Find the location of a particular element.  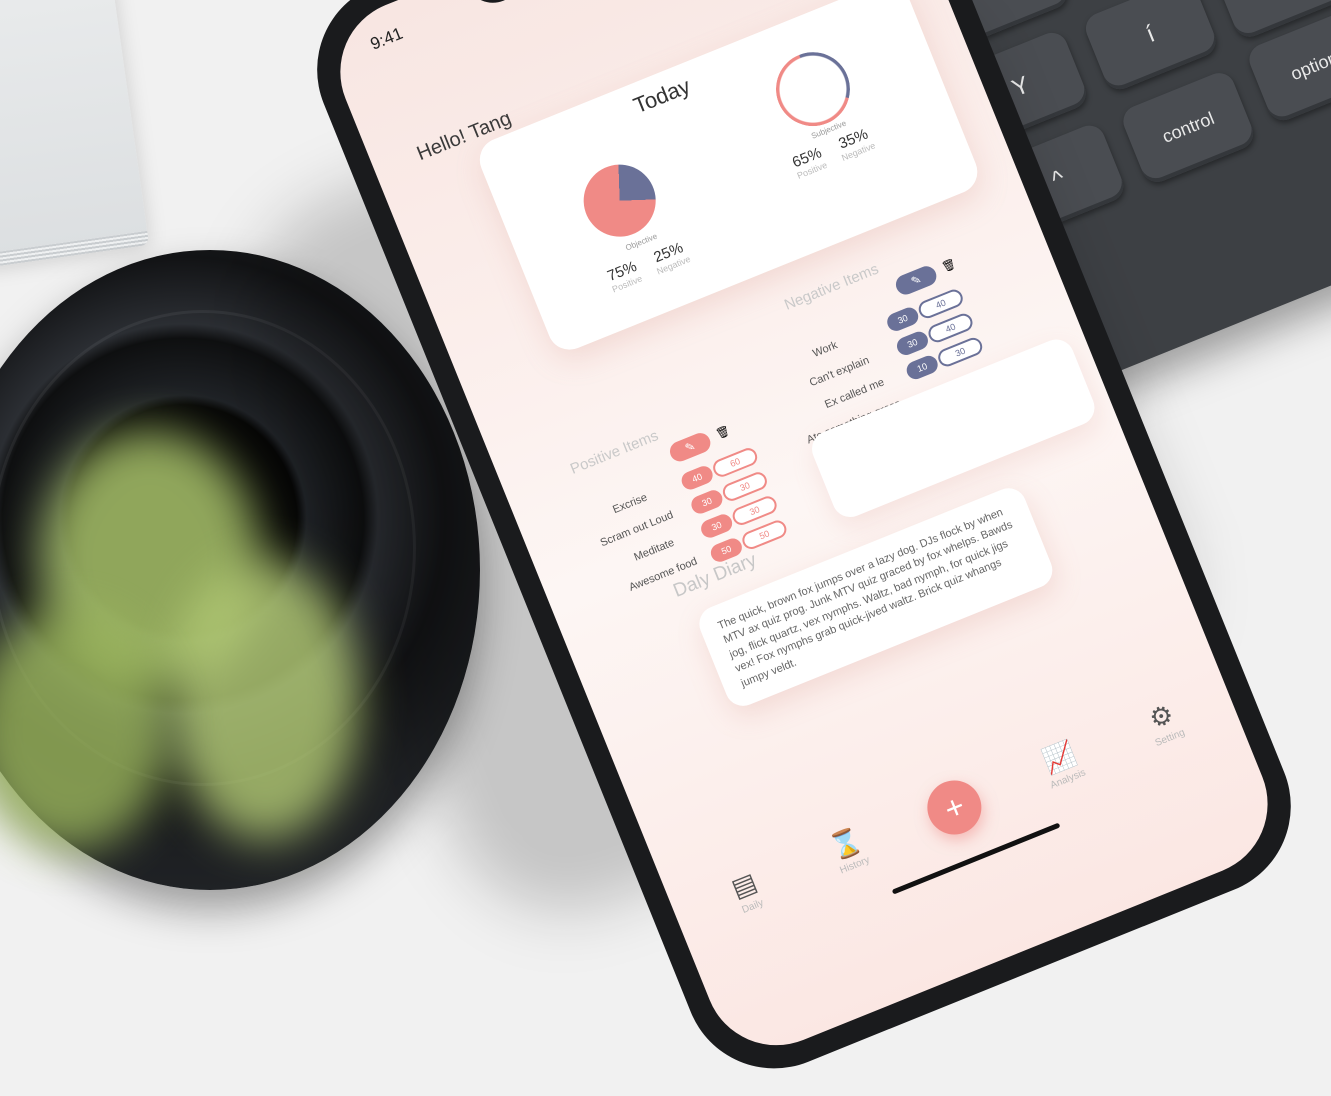

positive-item-label: Meditate is located at coordinates (654, 550).